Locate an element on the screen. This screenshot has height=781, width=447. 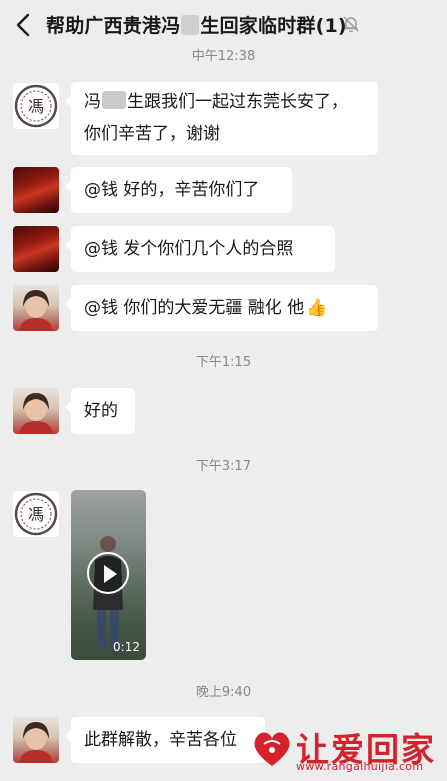
time-divider: 下午1:15 is located at coordinates (223, 362).